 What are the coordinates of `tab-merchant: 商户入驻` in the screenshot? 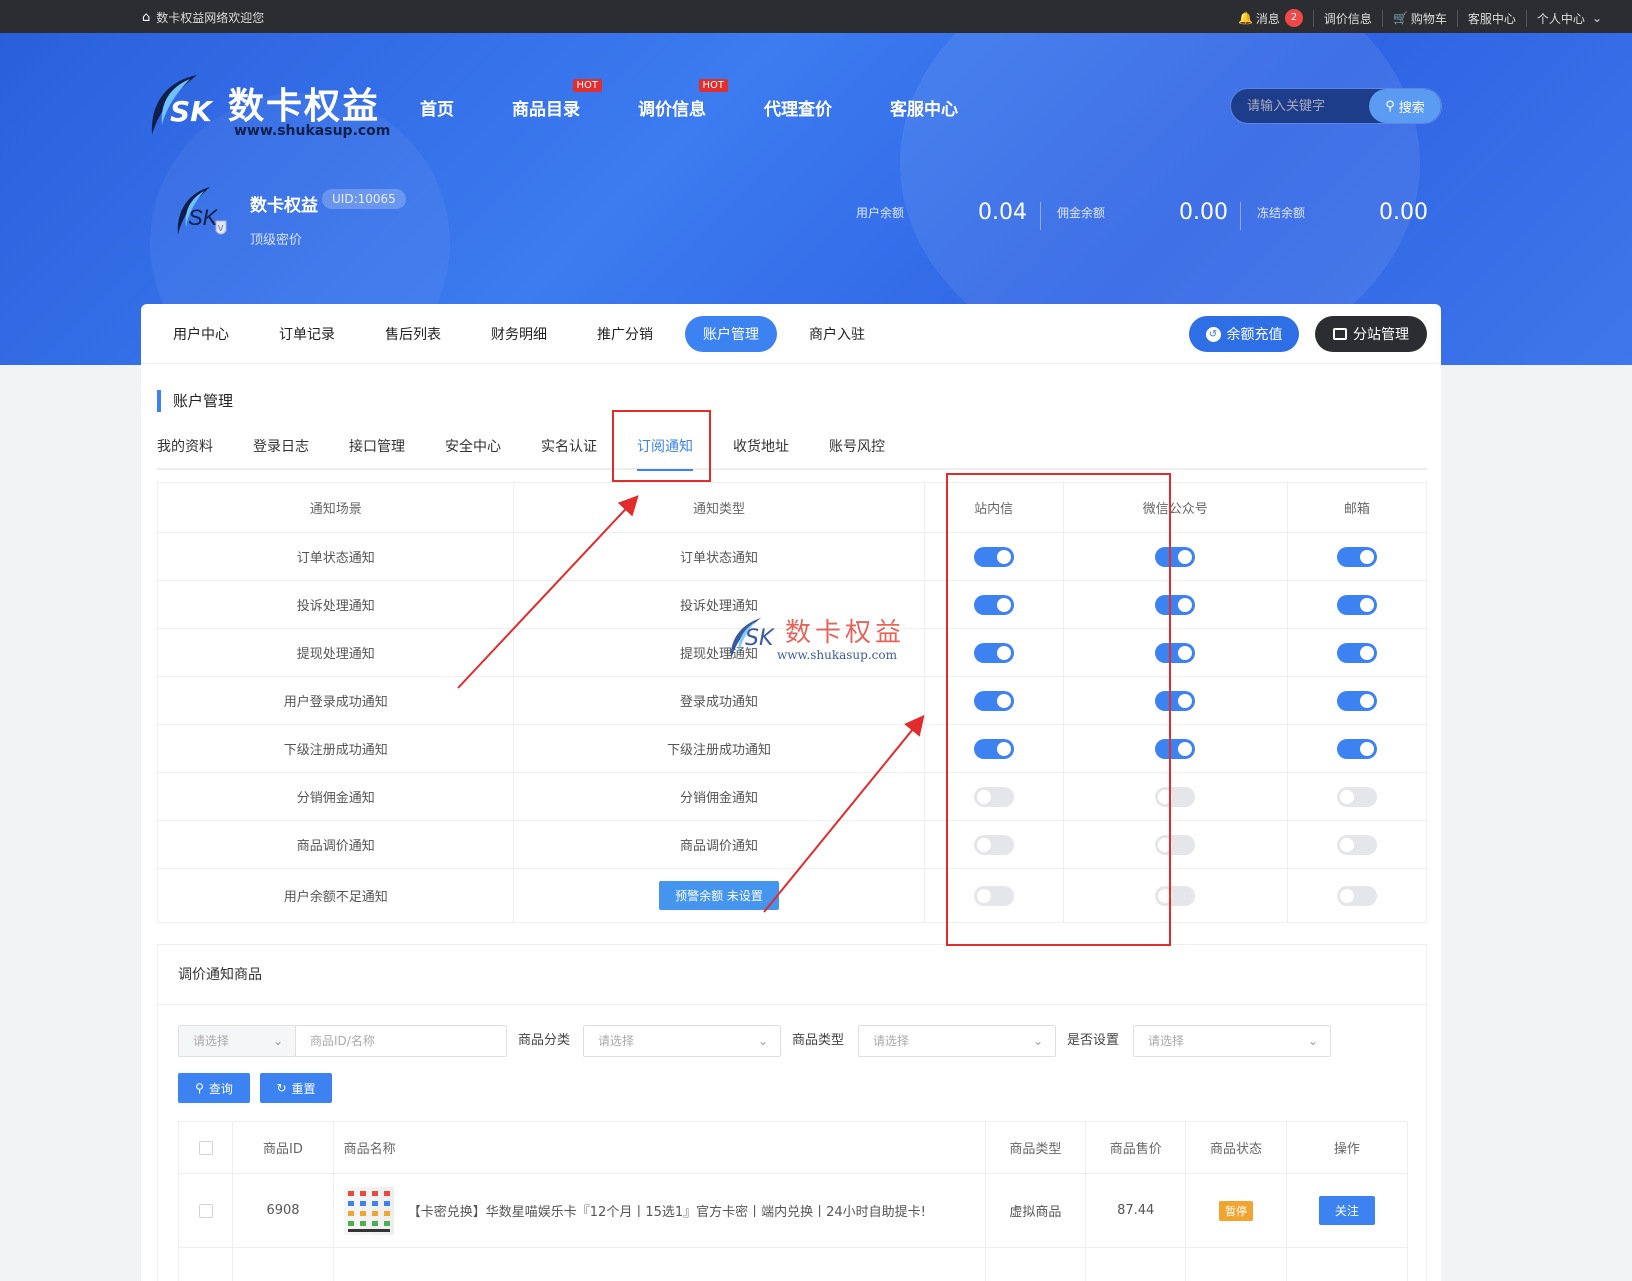 It's located at (837, 334).